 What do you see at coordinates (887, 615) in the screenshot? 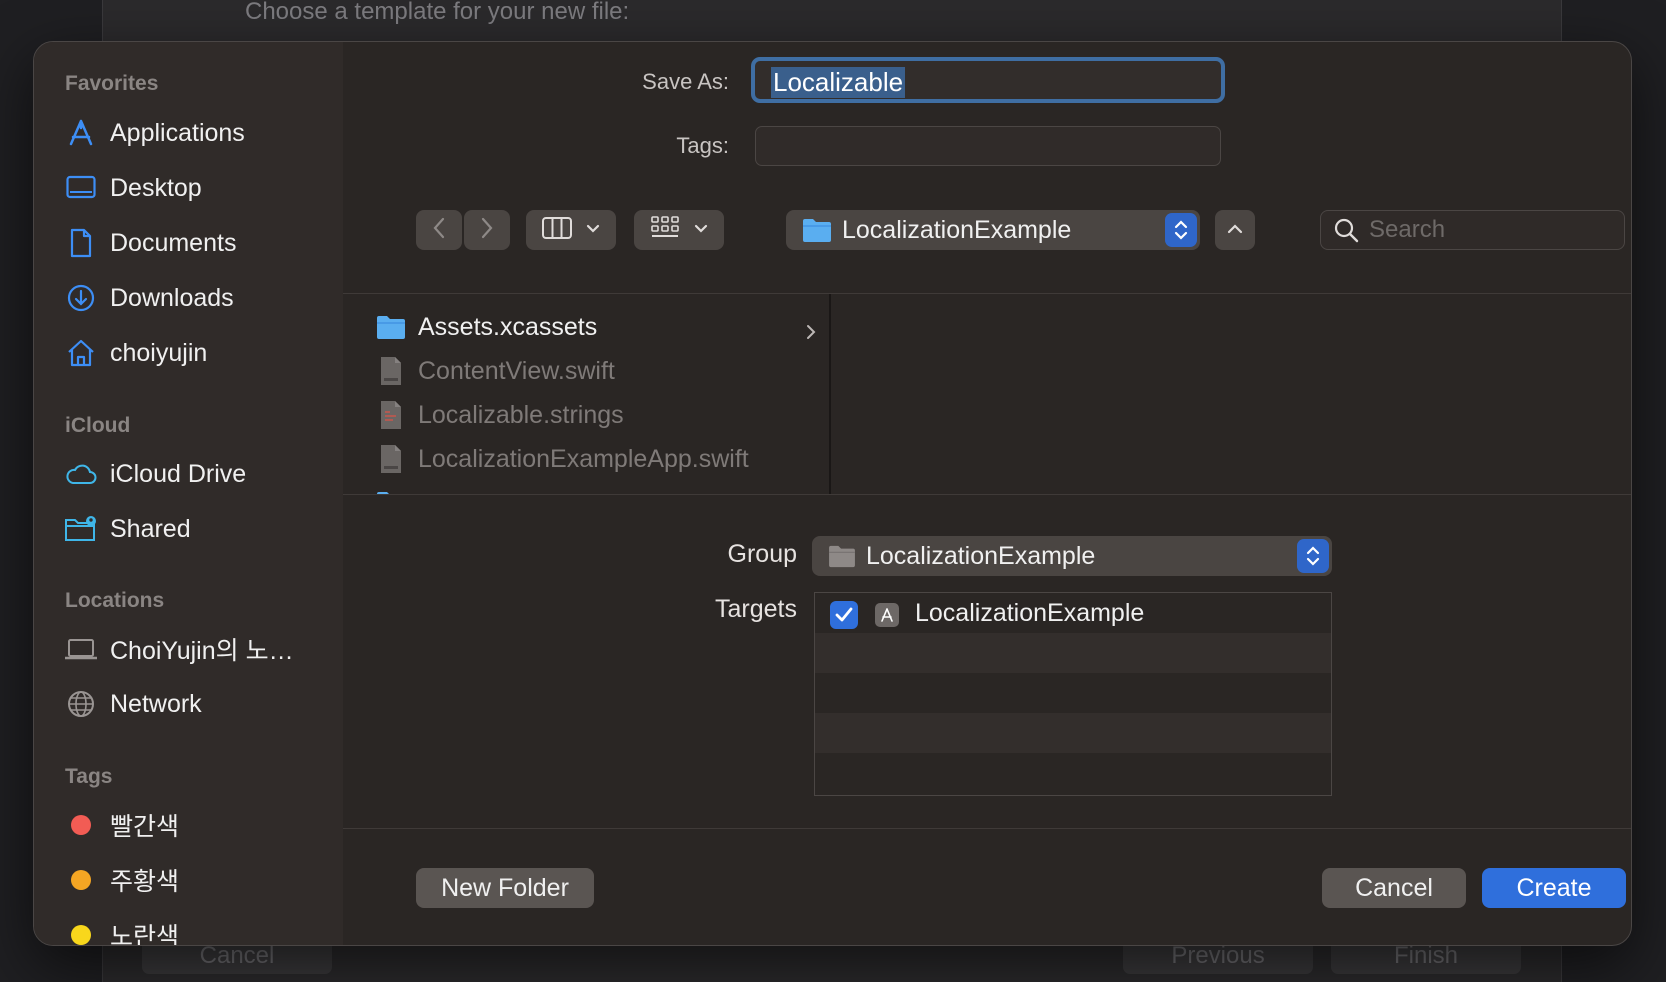
I see `app-target-icon` at bounding box center [887, 615].